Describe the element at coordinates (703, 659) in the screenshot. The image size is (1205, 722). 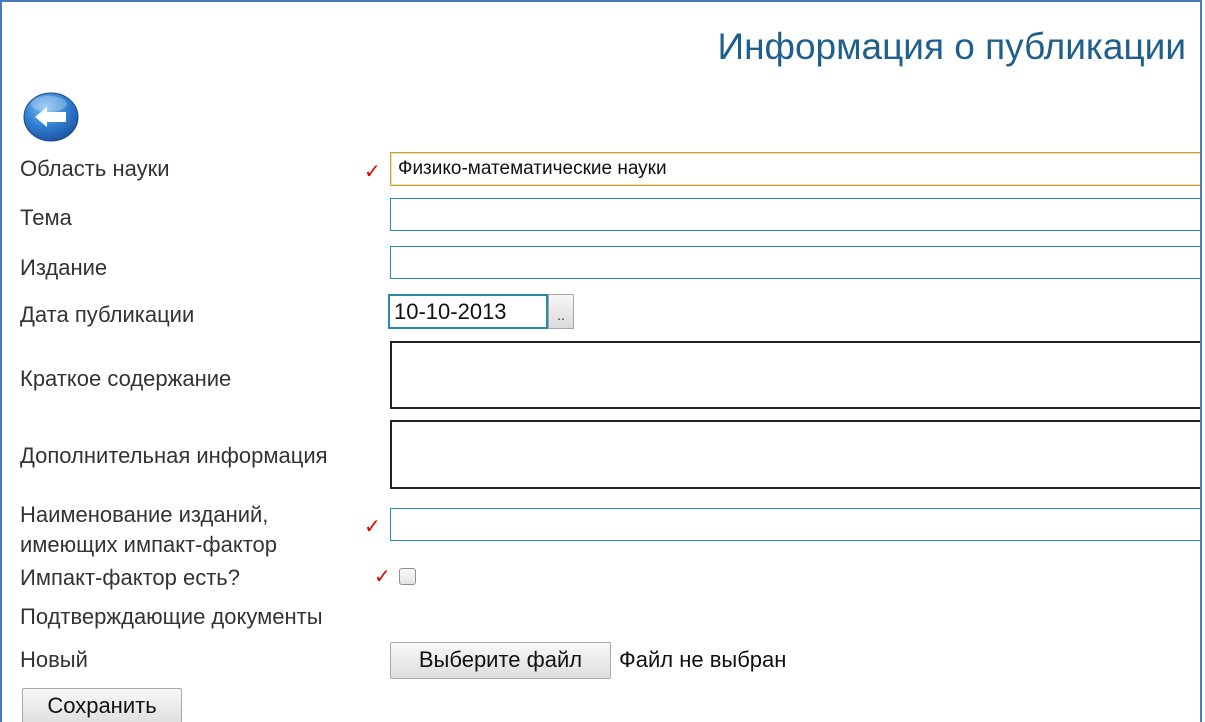
I see `file-status-text: Файл не выбран` at that location.